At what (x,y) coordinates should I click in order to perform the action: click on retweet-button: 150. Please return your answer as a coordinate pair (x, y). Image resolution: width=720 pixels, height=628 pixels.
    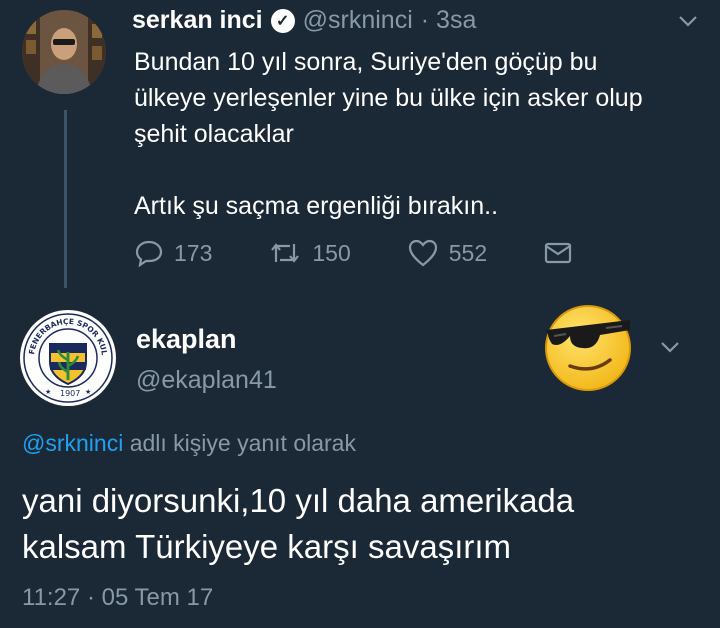
    Looking at the image, I should click on (309, 253).